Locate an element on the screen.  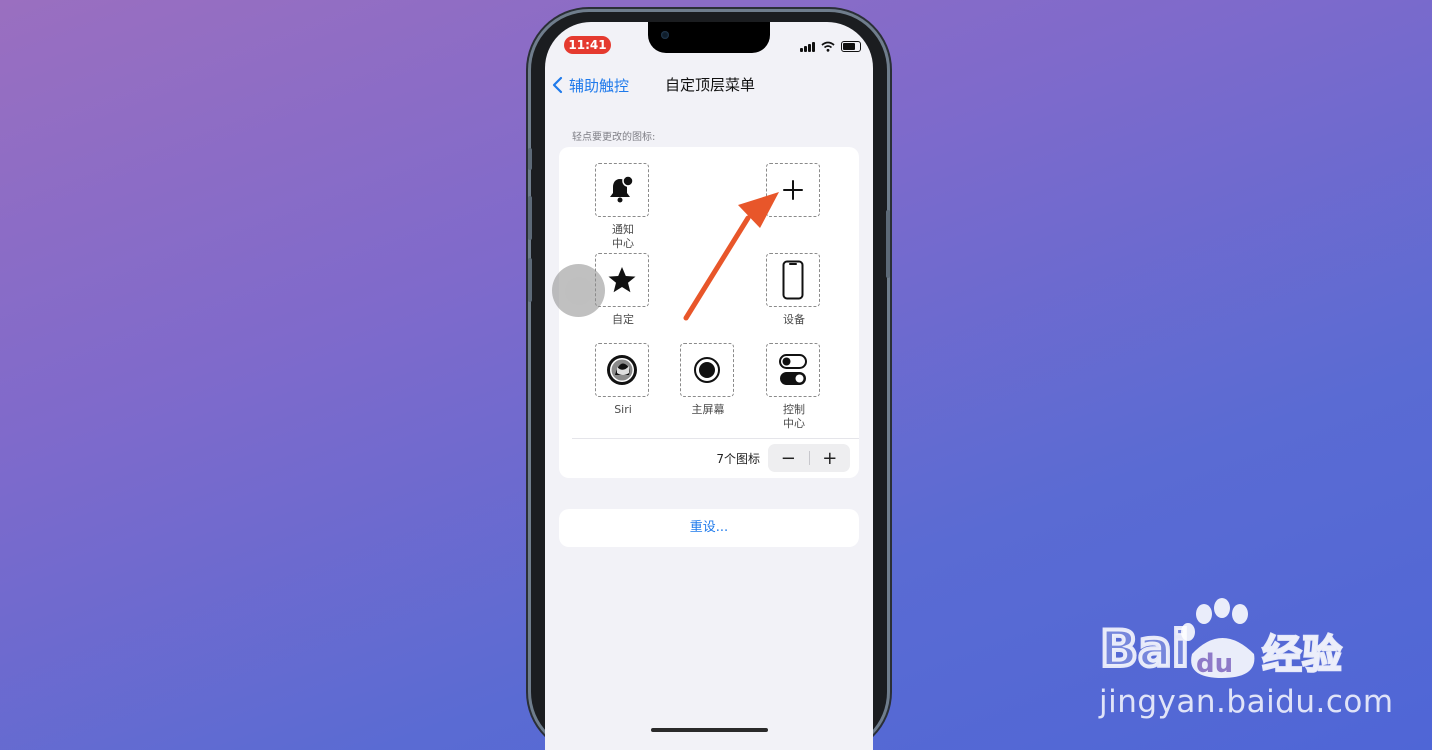
wifi-icon is located at coordinates (827, 46).